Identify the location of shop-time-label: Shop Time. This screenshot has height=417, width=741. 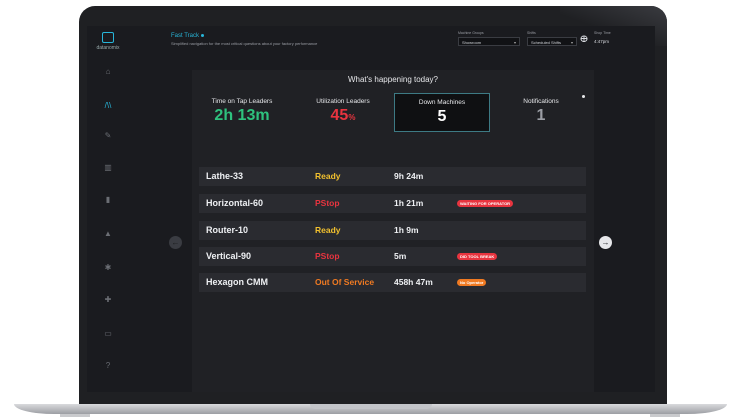
(602, 33).